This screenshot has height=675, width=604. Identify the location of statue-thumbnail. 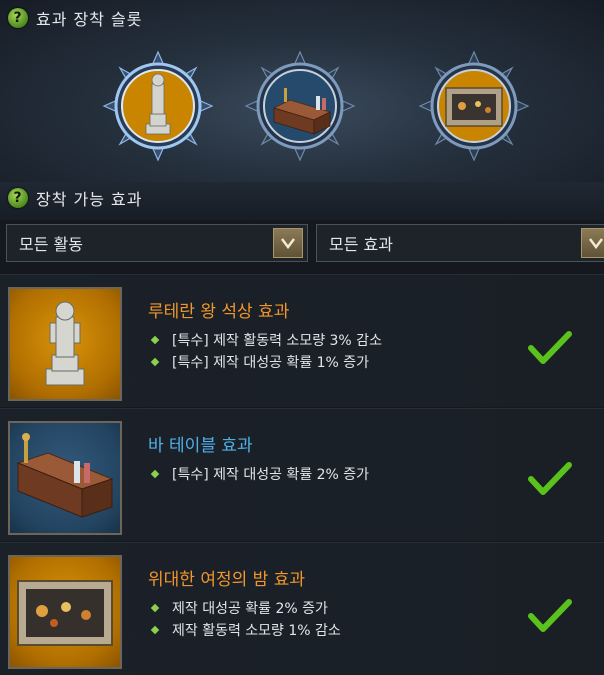
(65, 344).